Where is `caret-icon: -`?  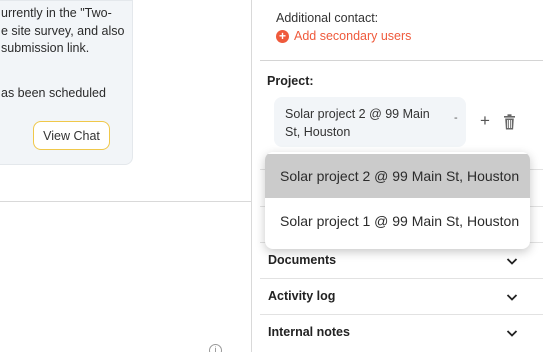
caret-icon: - is located at coordinates (456, 118).